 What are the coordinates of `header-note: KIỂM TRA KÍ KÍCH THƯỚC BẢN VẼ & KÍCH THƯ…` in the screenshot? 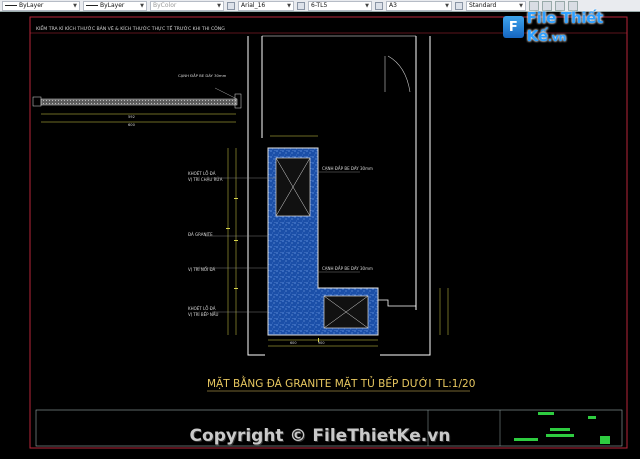 It's located at (130, 28).